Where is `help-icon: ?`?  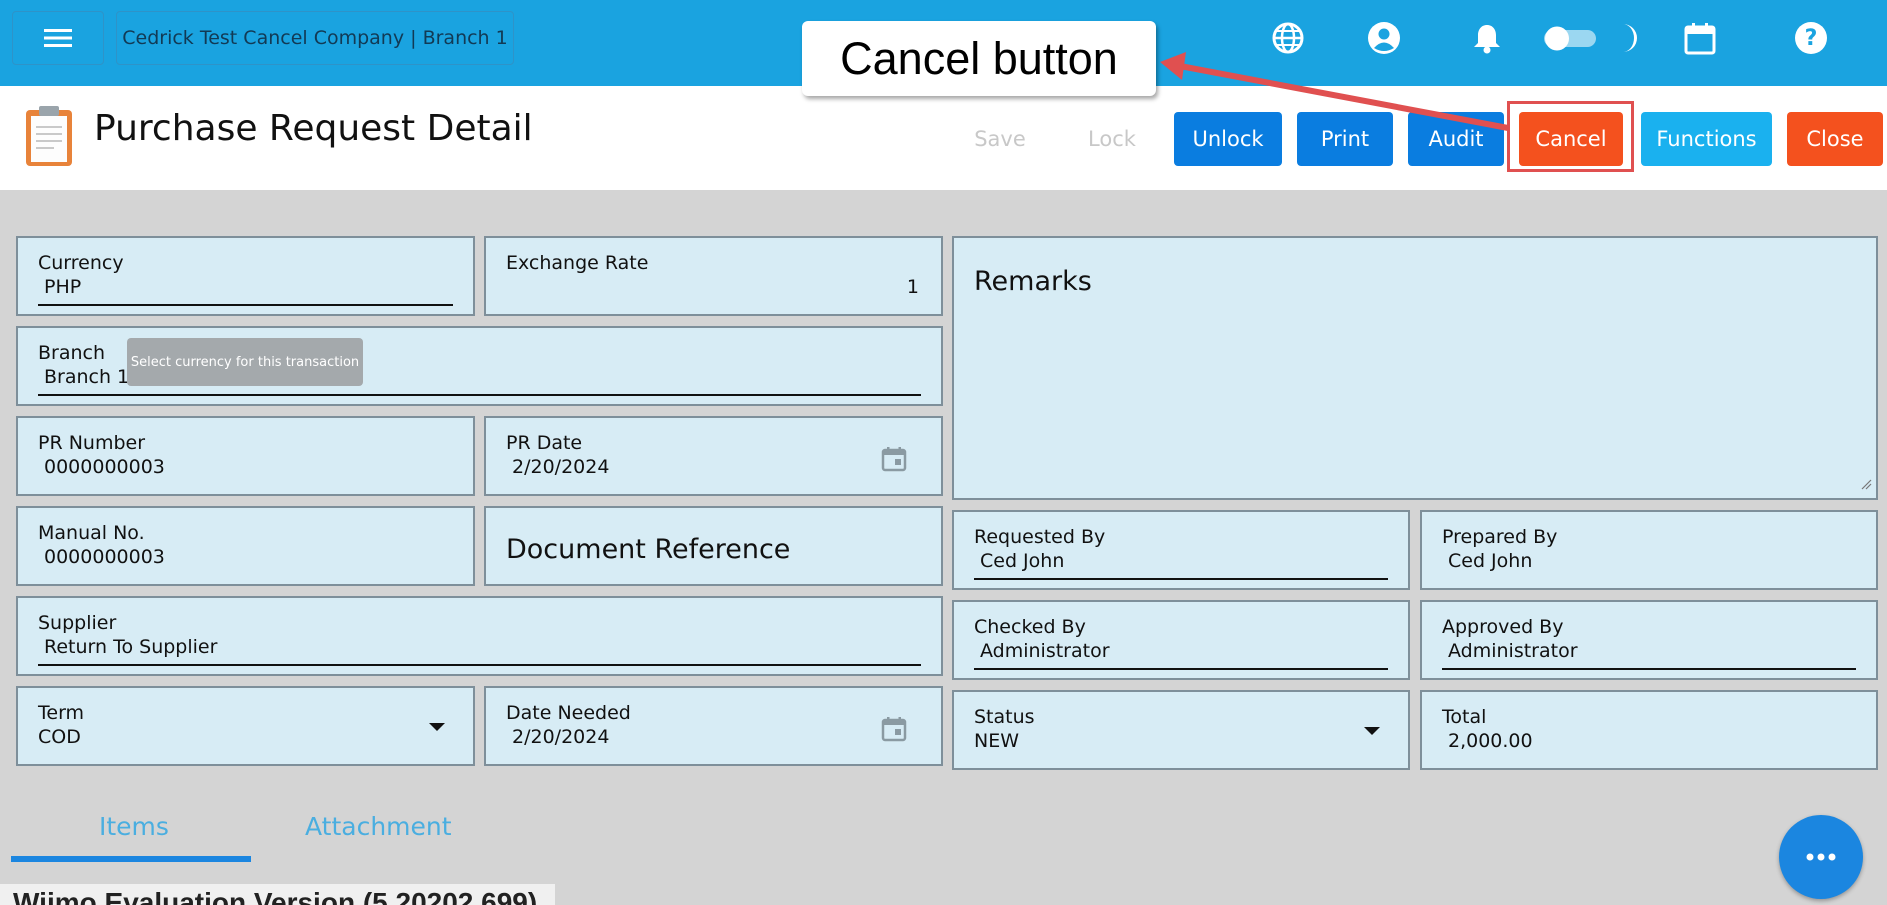
help-icon: ? is located at coordinates (1811, 38).